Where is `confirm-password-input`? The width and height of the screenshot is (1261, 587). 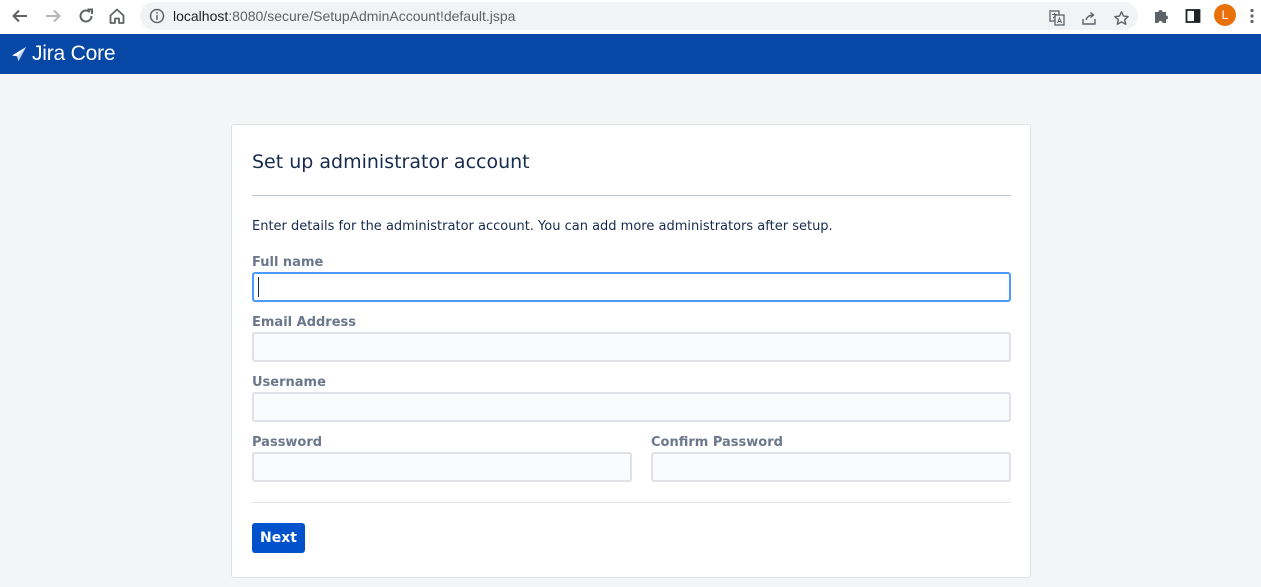
confirm-password-input is located at coordinates (831, 467).